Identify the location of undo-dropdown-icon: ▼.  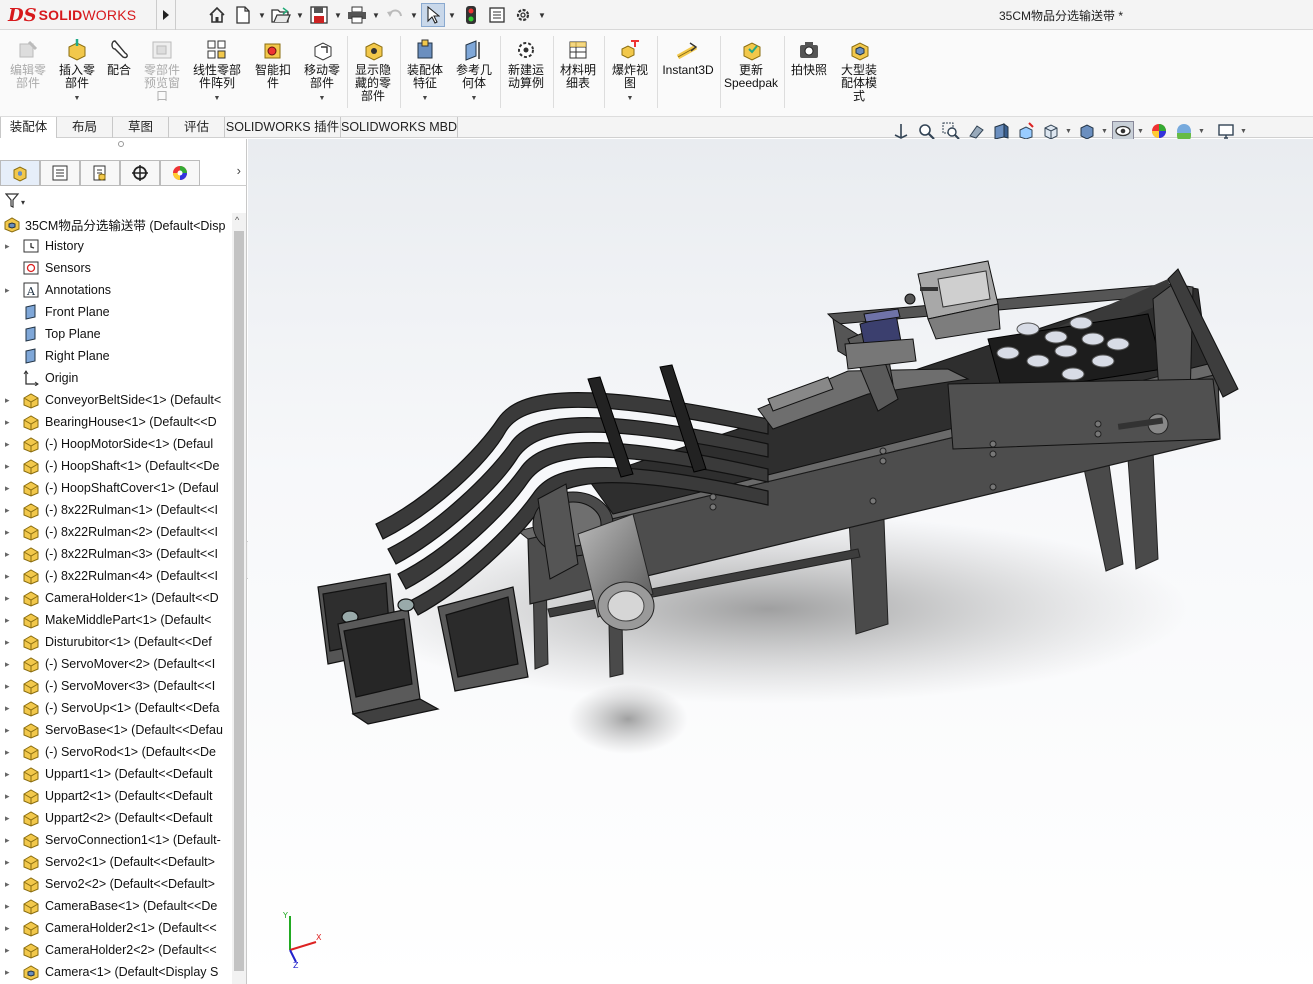
(414, 15).